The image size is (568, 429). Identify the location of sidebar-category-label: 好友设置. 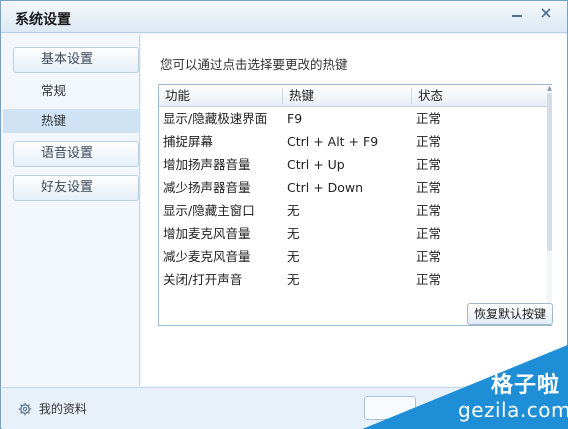
(67, 187).